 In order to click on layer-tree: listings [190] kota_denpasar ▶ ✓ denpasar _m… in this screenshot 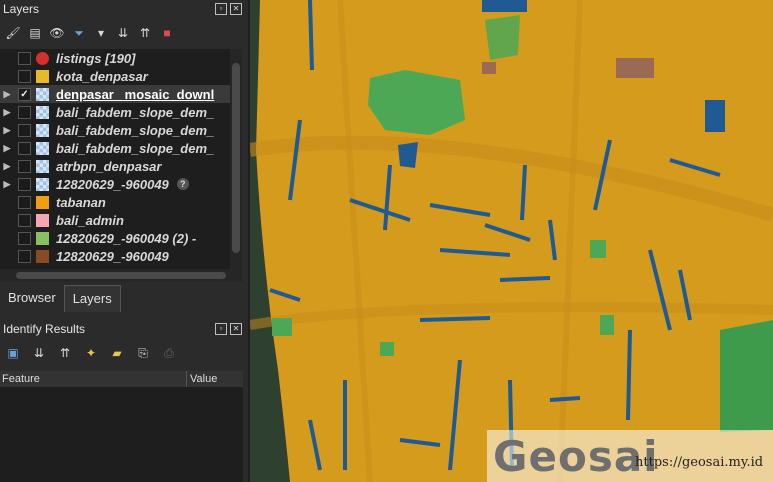, I will do `click(115, 159)`.